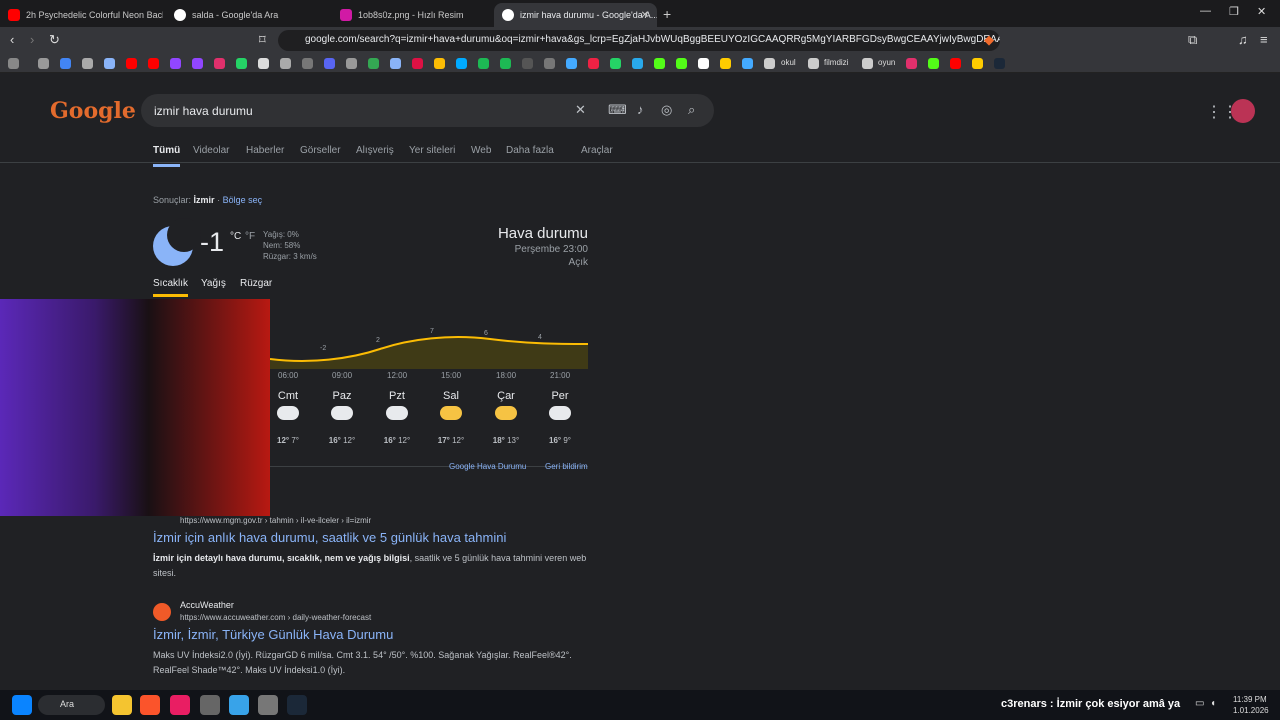 This screenshot has width=1280, height=720. Describe the element at coordinates (788, 62) in the screenshot. I see `bookmark-folder-label: okul` at that location.